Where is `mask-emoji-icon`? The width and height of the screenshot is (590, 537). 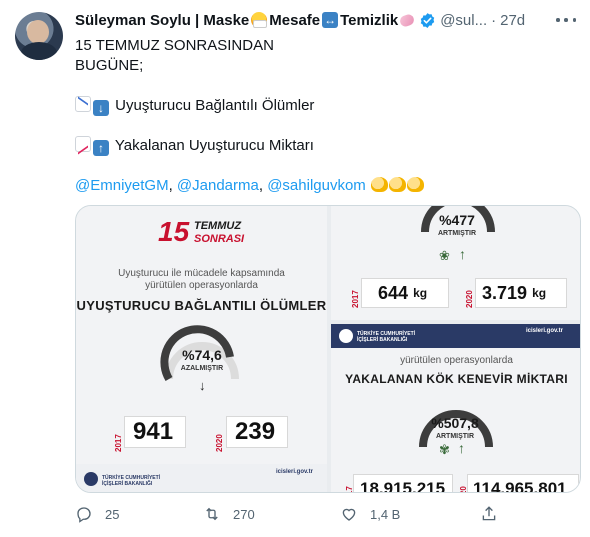 mask-emoji-icon is located at coordinates (259, 20).